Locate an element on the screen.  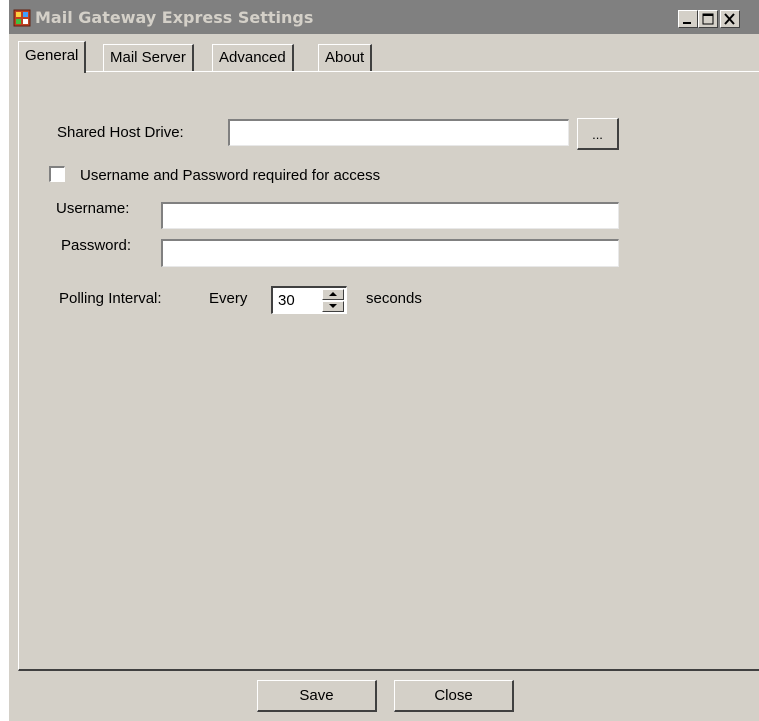
close-button is located at coordinates (730, 19).